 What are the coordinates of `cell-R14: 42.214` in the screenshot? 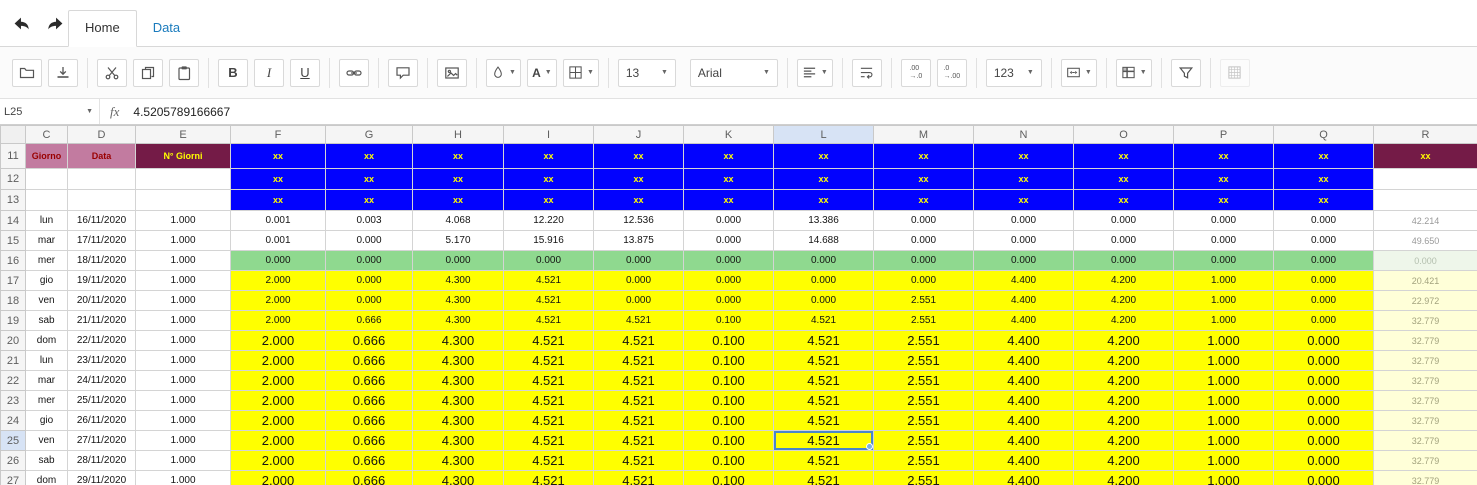 It's located at (1425, 220).